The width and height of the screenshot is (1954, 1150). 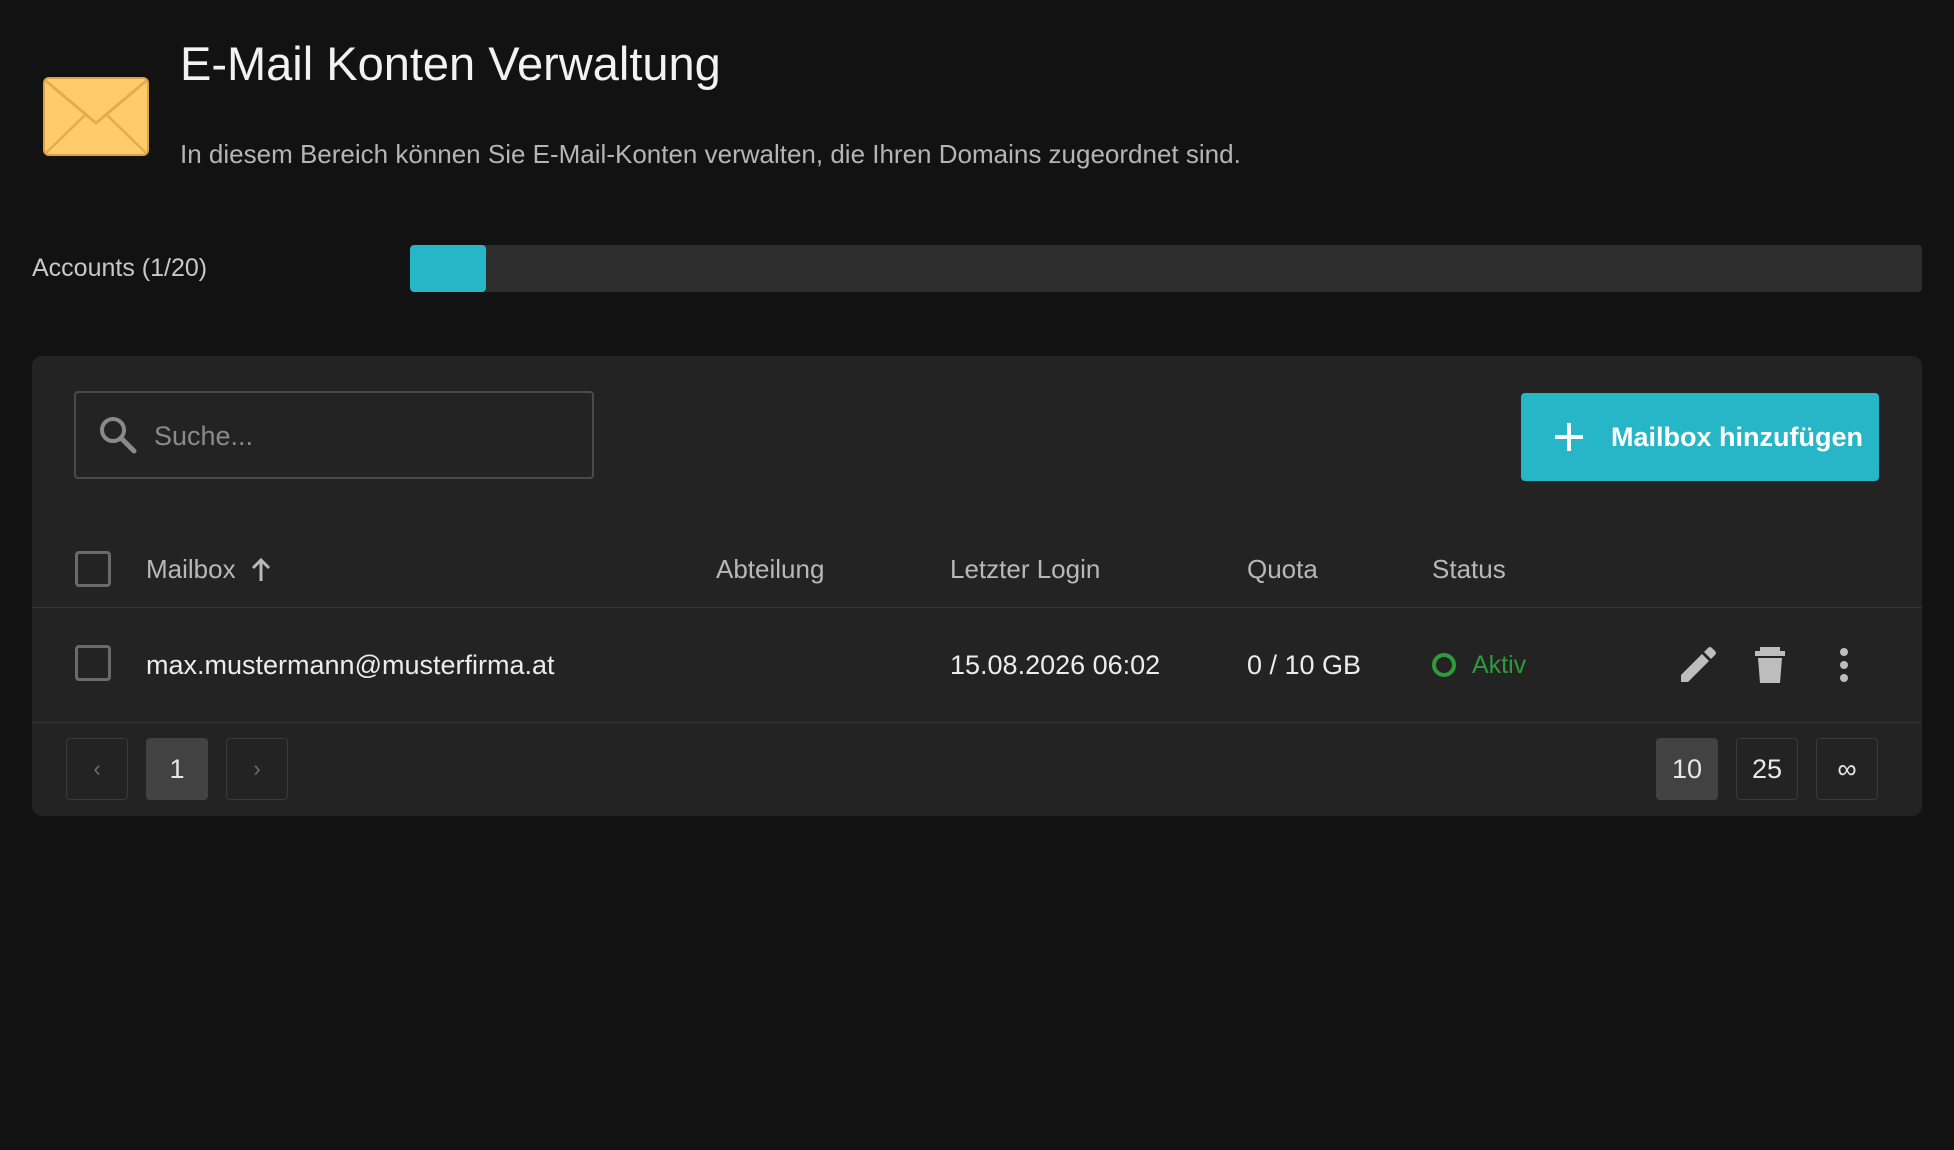 What do you see at coordinates (257, 769) in the screenshot?
I see `next-page-button: ›` at bounding box center [257, 769].